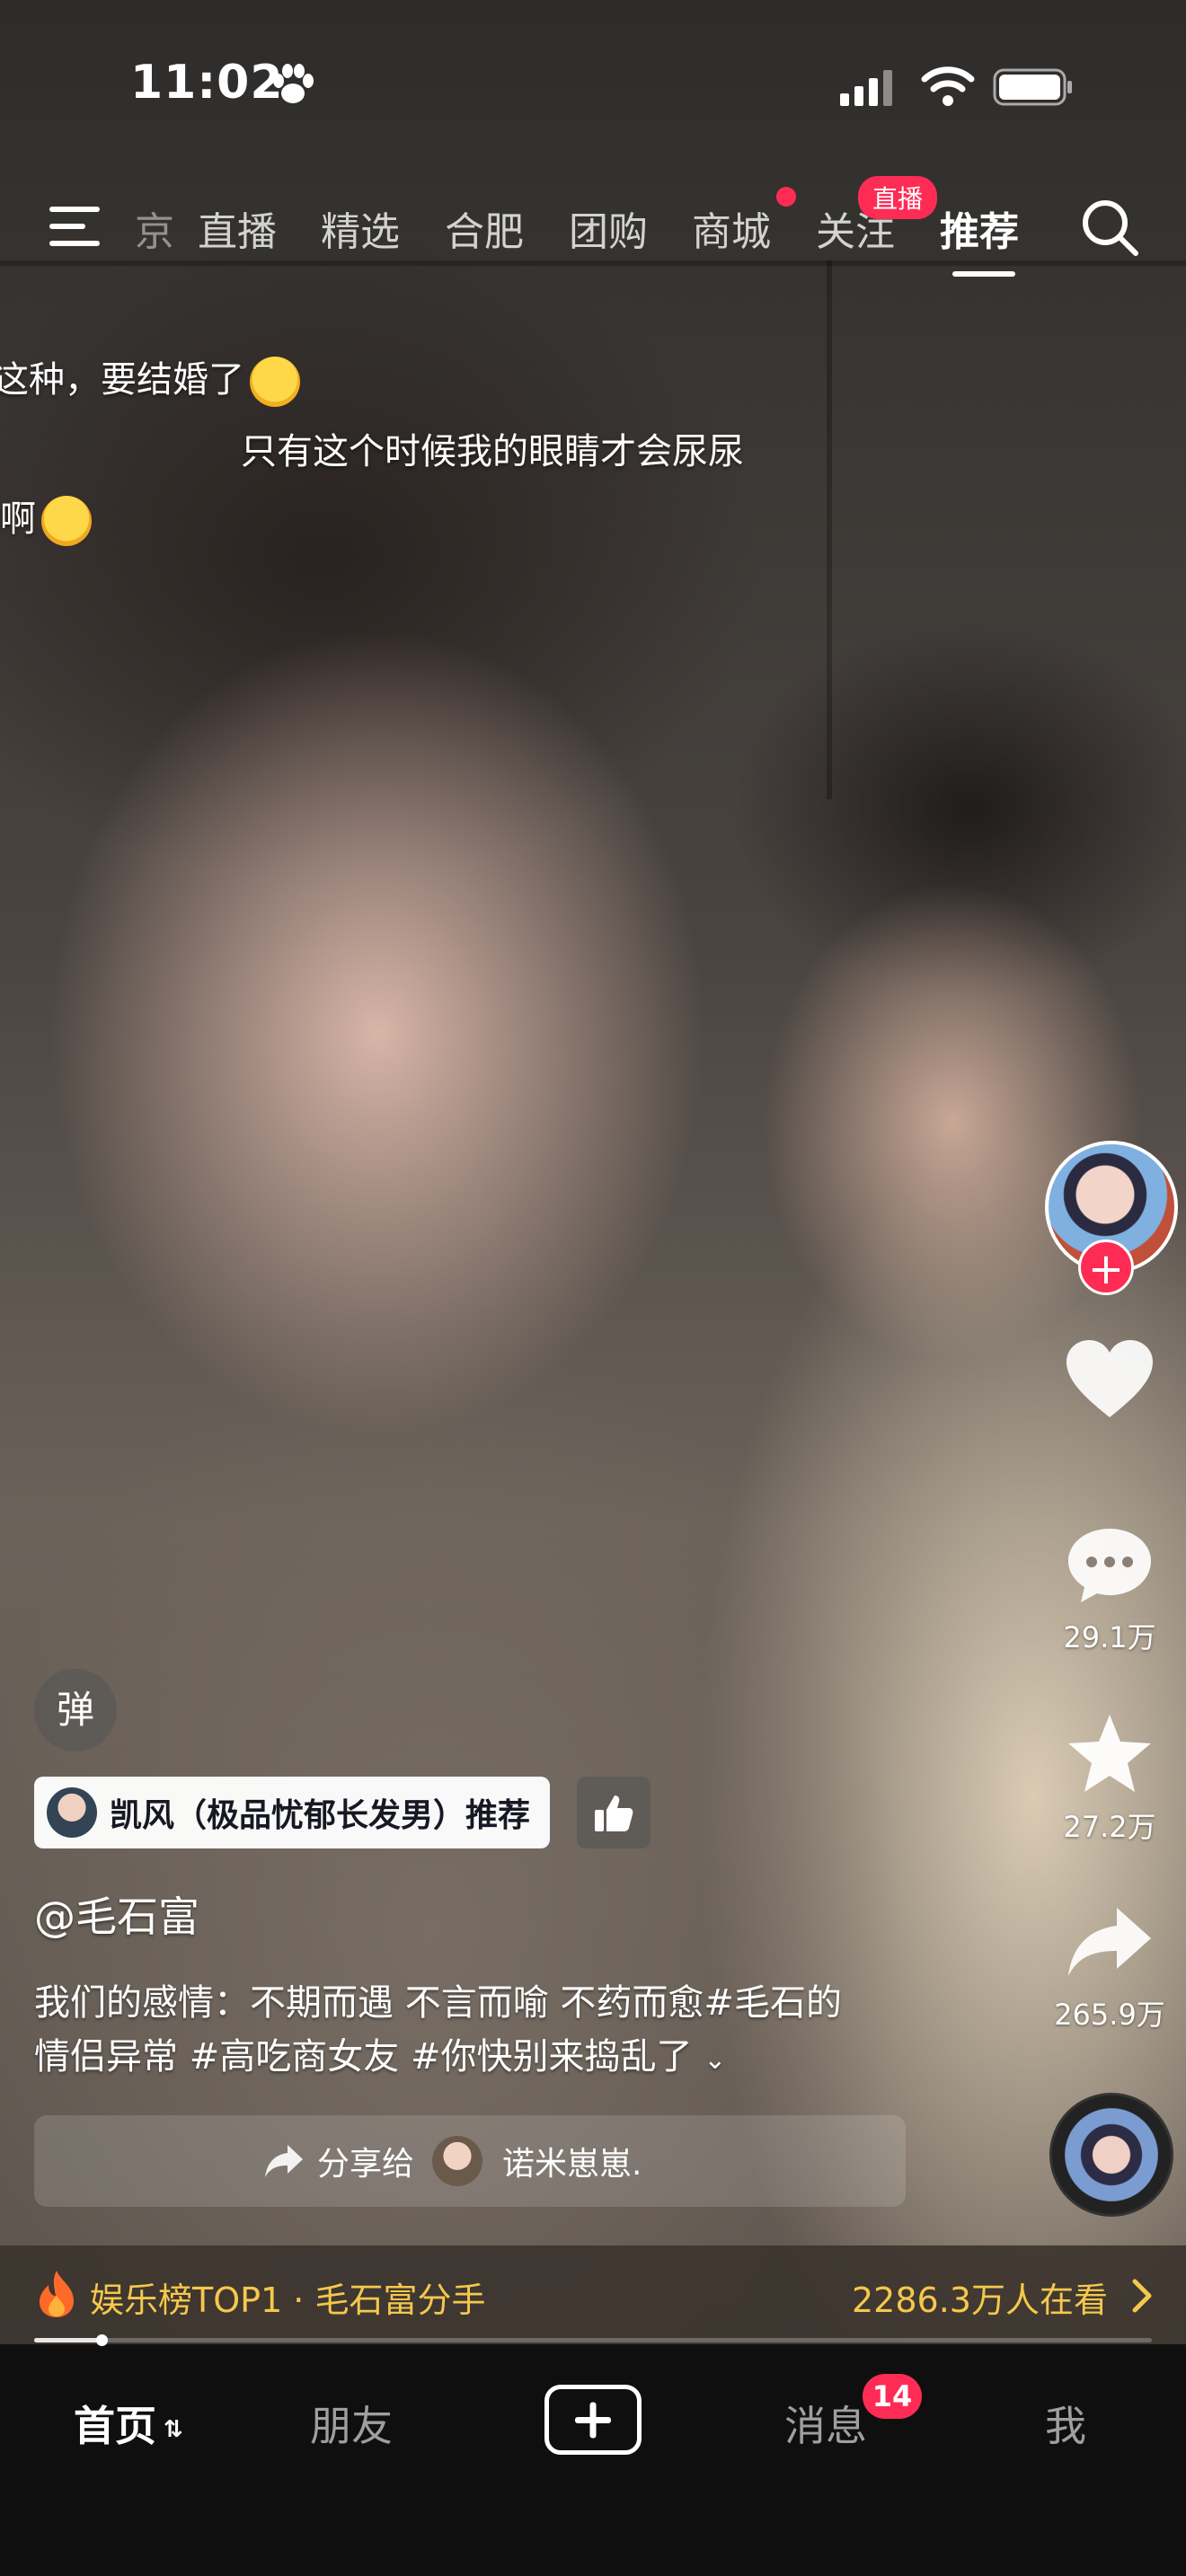 Image resolution: width=1186 pixels, height=2576 pixels. What do you see at coordinates (1109, 1565) in the screenshot?
I see `comment-icon` at bounding box center [1109, 1565].